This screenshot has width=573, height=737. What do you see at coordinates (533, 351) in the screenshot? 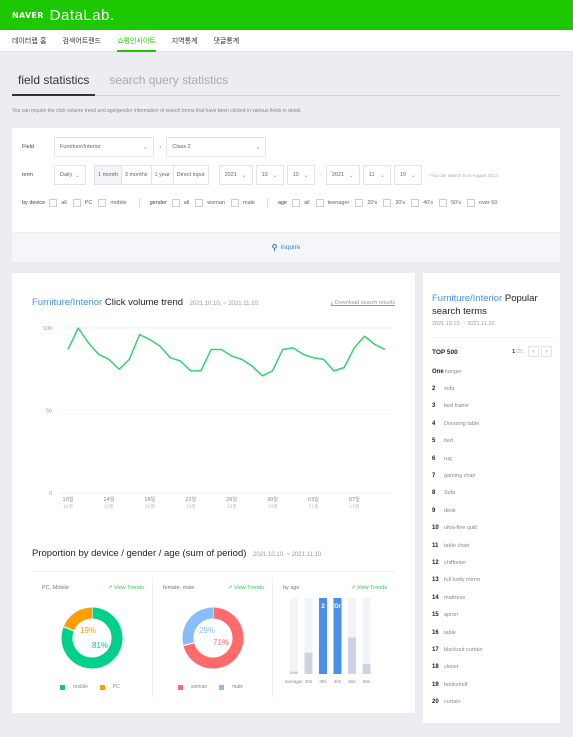
I see `prev-page-button: ‹` at bounding box center [533, 351].